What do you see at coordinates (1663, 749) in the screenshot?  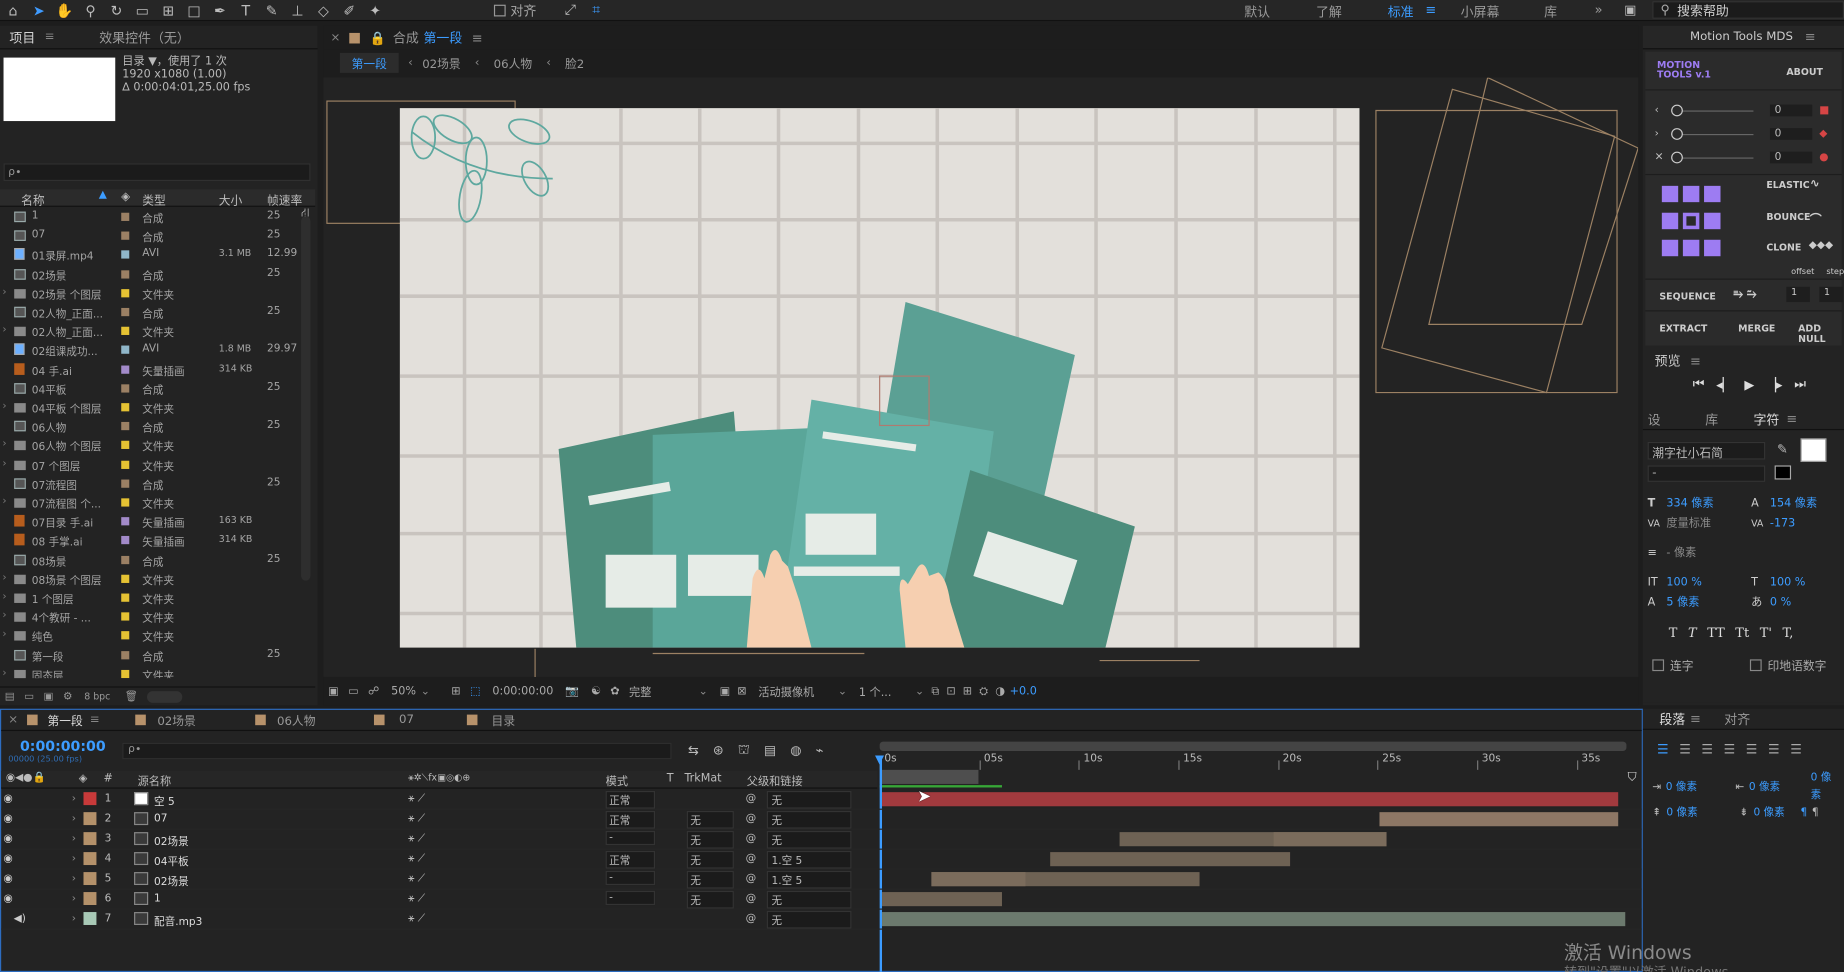 I see `align-left-icon: ☰` at bounding box center [1663, 749].